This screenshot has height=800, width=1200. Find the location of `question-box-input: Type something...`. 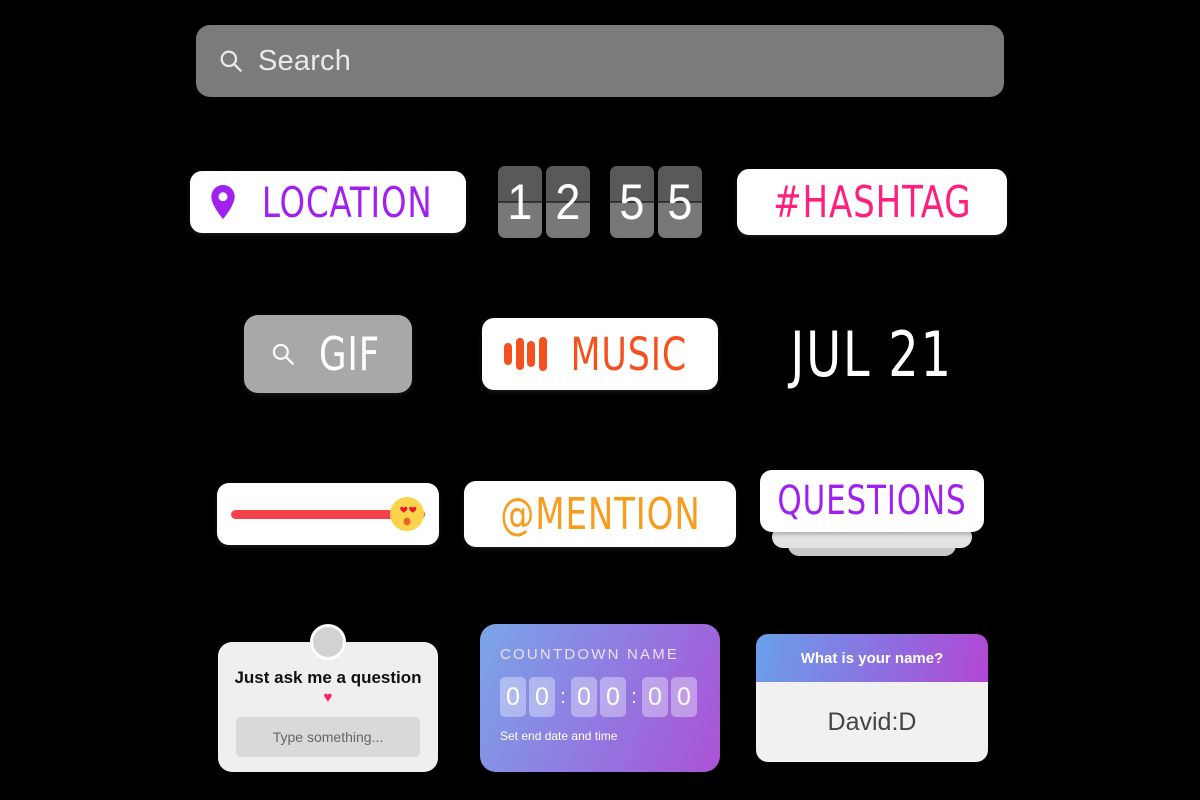

question-box-input: Type something... is located at coordinates (328, 737).